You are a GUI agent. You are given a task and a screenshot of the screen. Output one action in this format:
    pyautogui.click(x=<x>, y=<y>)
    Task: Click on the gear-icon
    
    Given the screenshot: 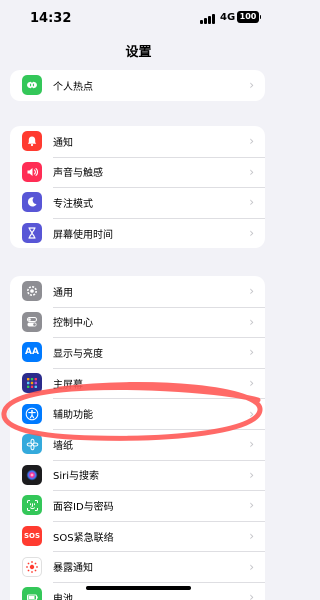 What is the action you would take?
    pyautogui.click(x=32, y=291)
    